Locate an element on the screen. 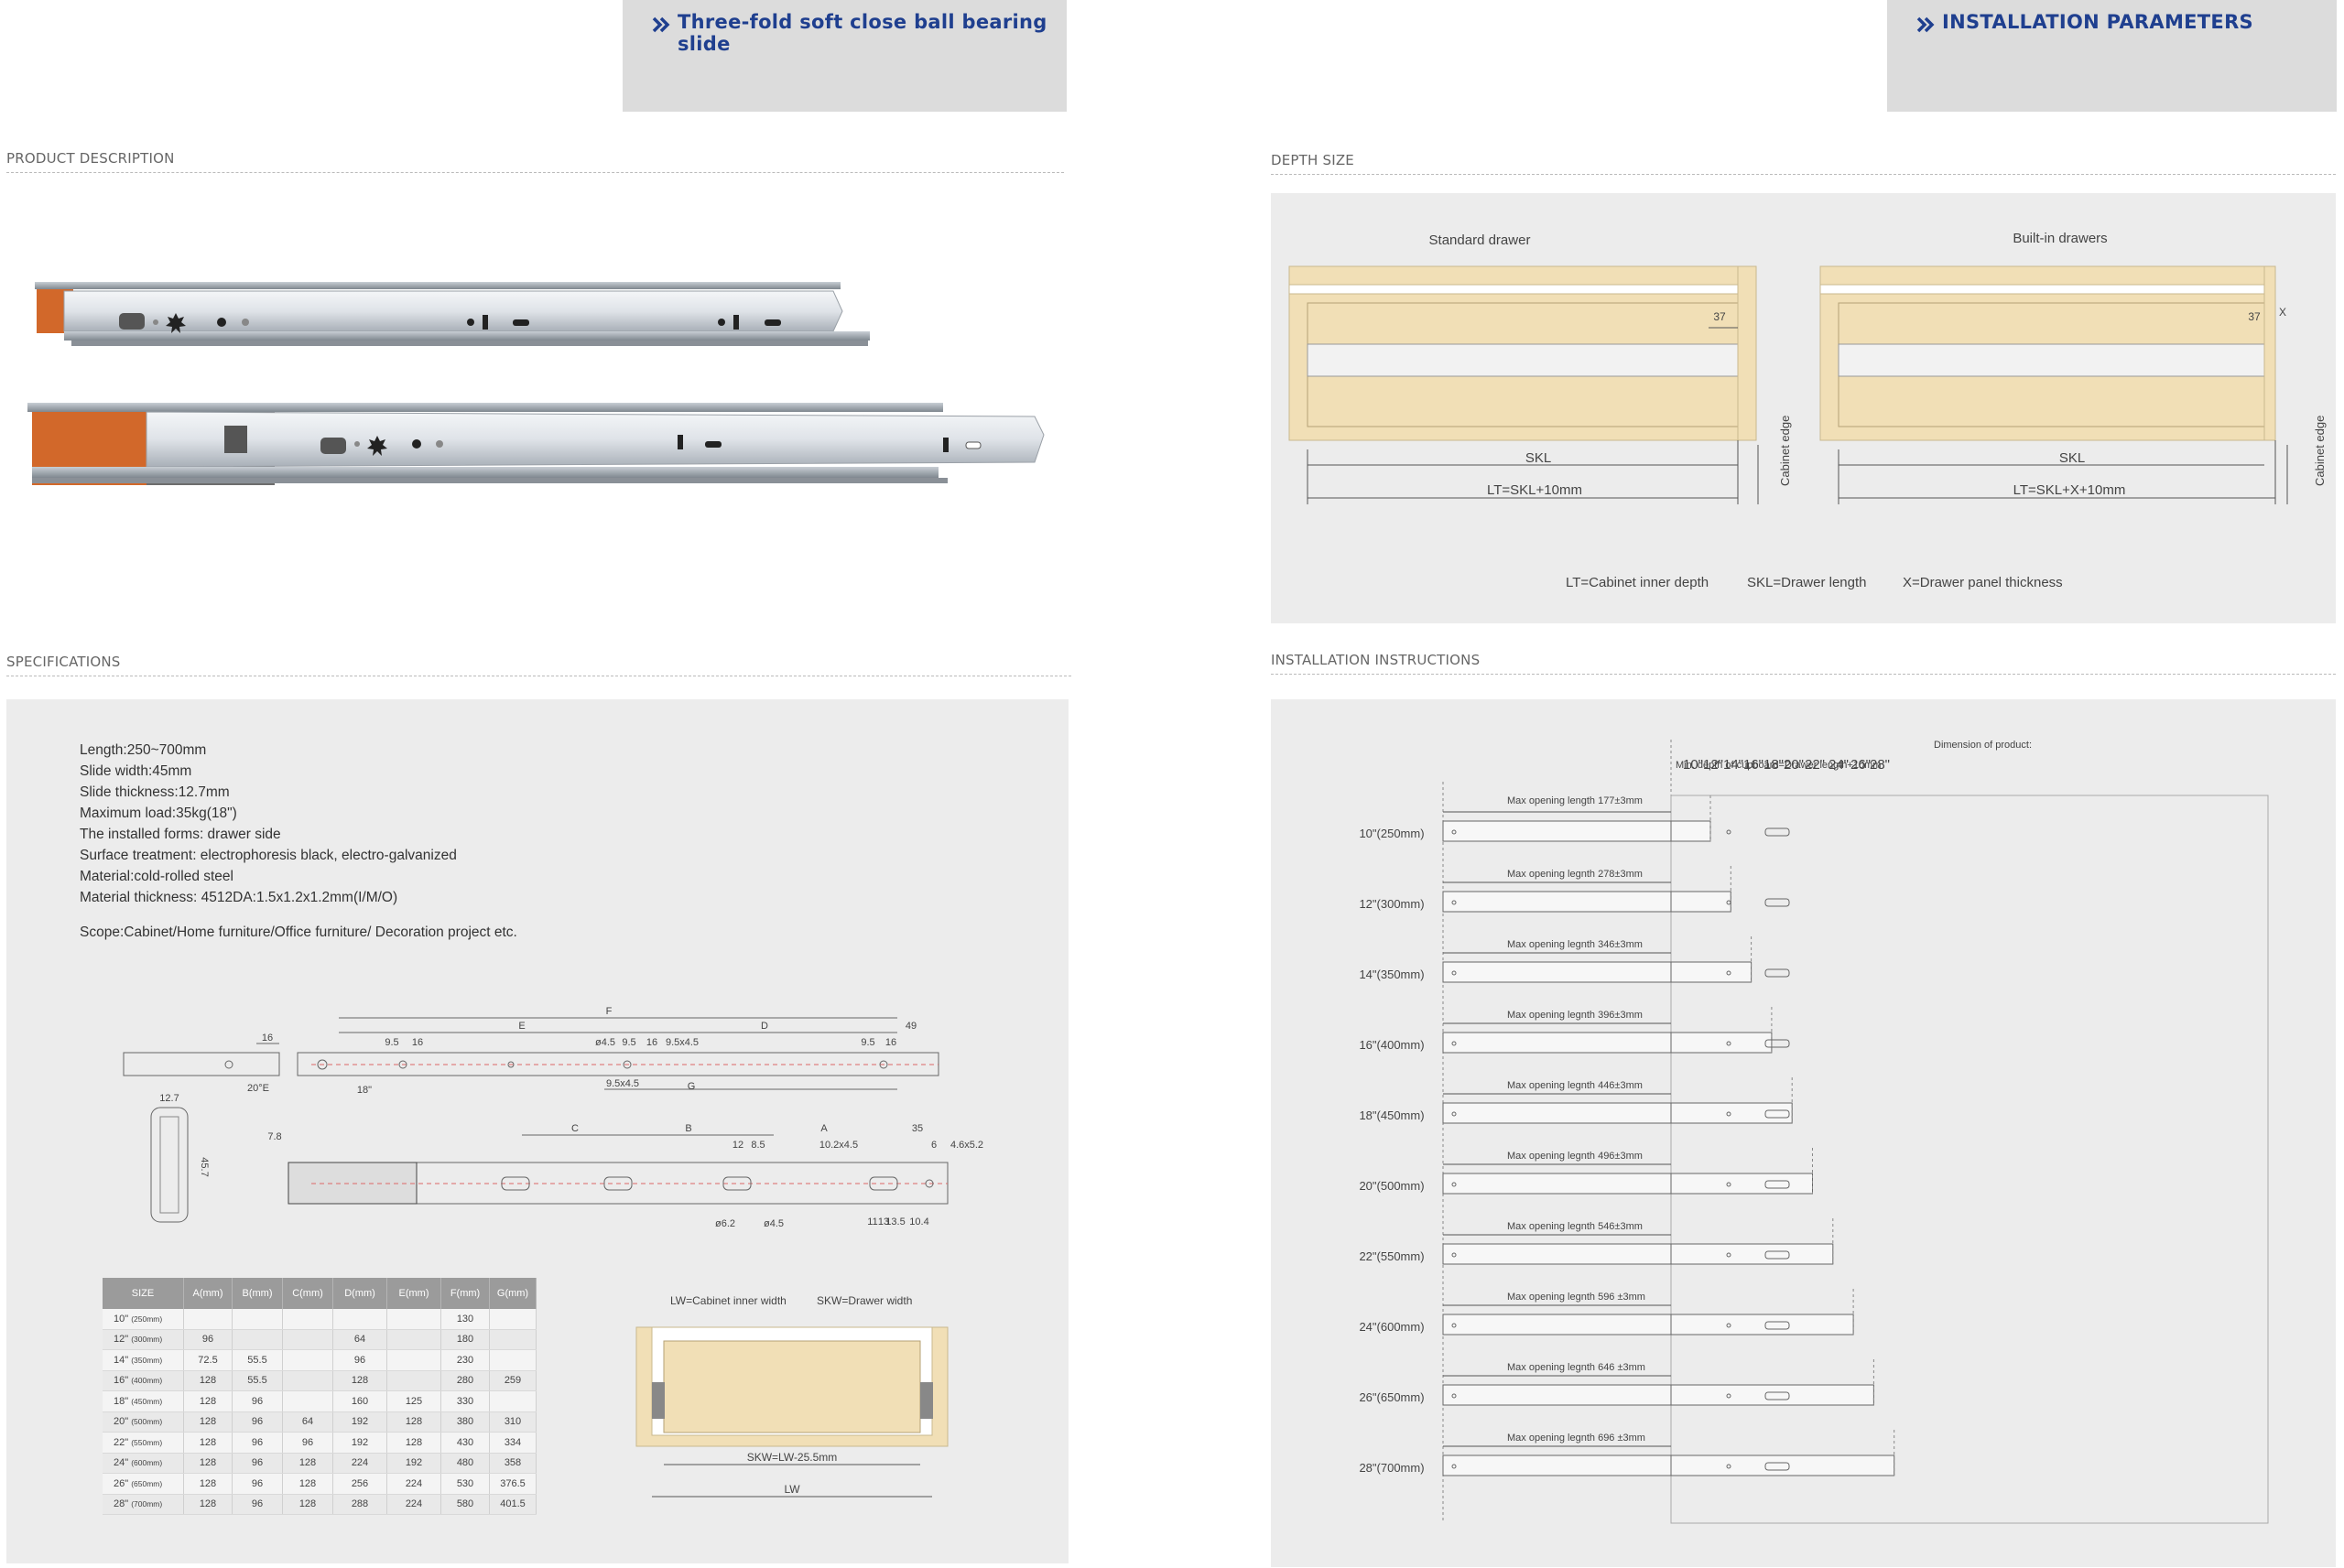  row-size-label: 24"(600mm) is located at coordinates (1392, 1327).